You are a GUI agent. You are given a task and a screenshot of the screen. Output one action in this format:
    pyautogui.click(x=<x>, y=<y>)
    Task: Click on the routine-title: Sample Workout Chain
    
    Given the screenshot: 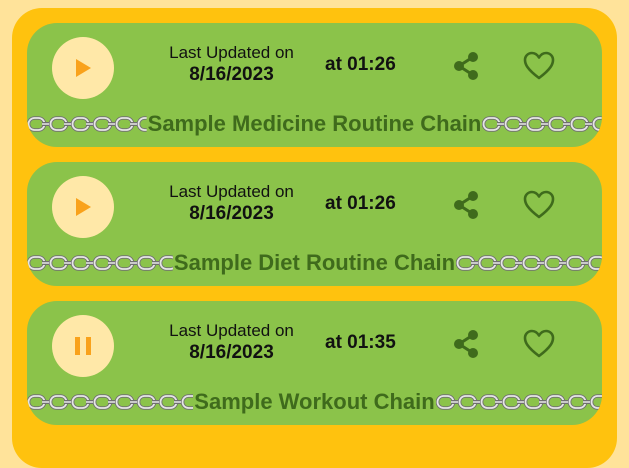 What is the action you would take?
    pyautogui.click(x=314, y=401)
    